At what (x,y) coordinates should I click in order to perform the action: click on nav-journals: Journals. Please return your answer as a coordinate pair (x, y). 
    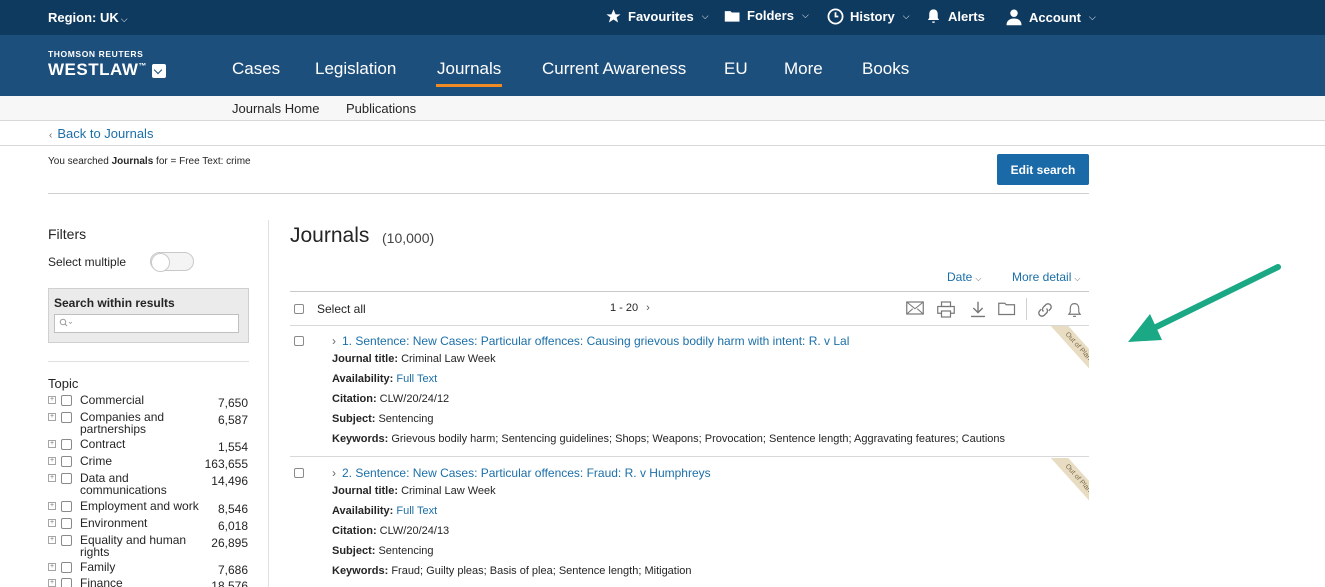
    Looking at the image, I should click on (469, 73).